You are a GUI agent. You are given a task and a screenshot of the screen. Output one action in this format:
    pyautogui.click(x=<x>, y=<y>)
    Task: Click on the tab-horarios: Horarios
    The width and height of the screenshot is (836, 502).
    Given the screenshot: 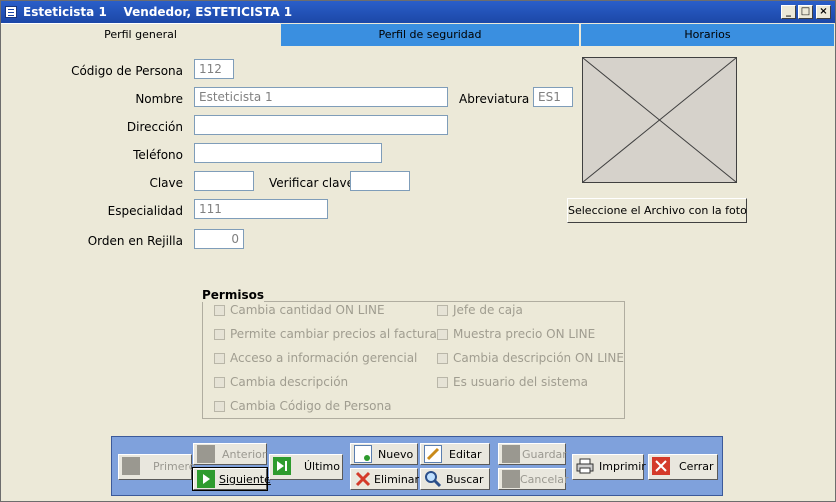 What is the action you would take?
    pyautogui.click(x=707, y=35)
    